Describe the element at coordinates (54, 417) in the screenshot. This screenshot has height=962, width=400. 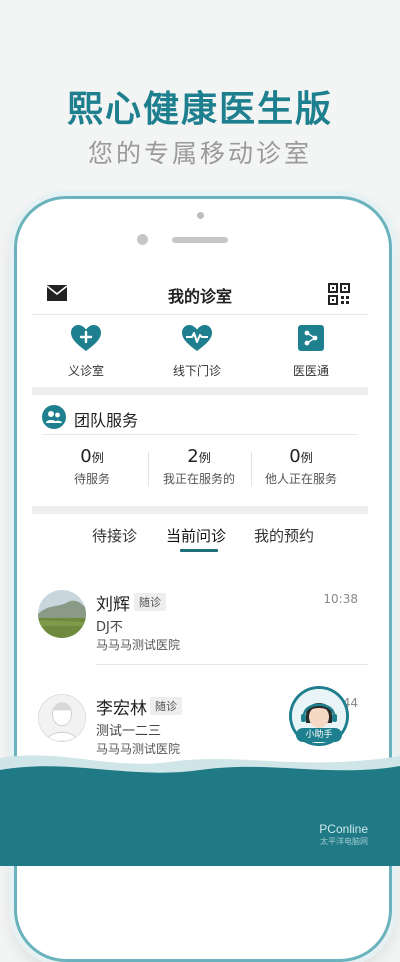
I see `team-icon` at that location.